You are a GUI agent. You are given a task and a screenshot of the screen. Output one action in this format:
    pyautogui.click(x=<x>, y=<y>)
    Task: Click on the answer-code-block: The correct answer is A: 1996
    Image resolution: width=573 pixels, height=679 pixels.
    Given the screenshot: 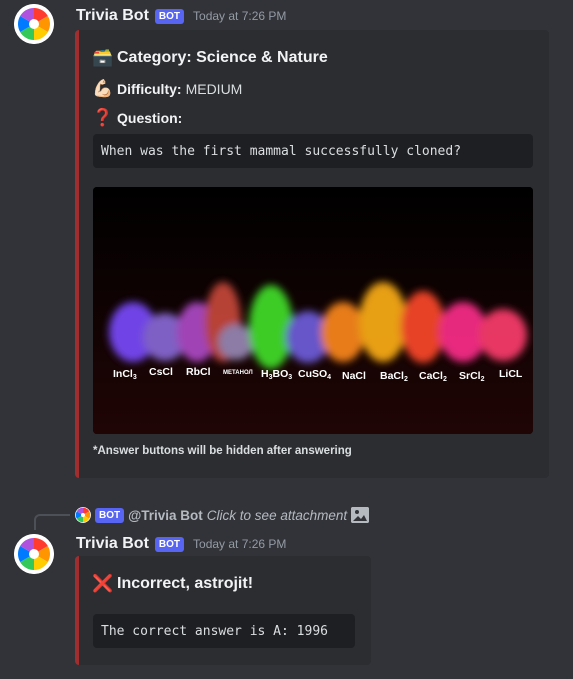 What is the action you would take?
    pyautogui.click(x=224, y=631)
    